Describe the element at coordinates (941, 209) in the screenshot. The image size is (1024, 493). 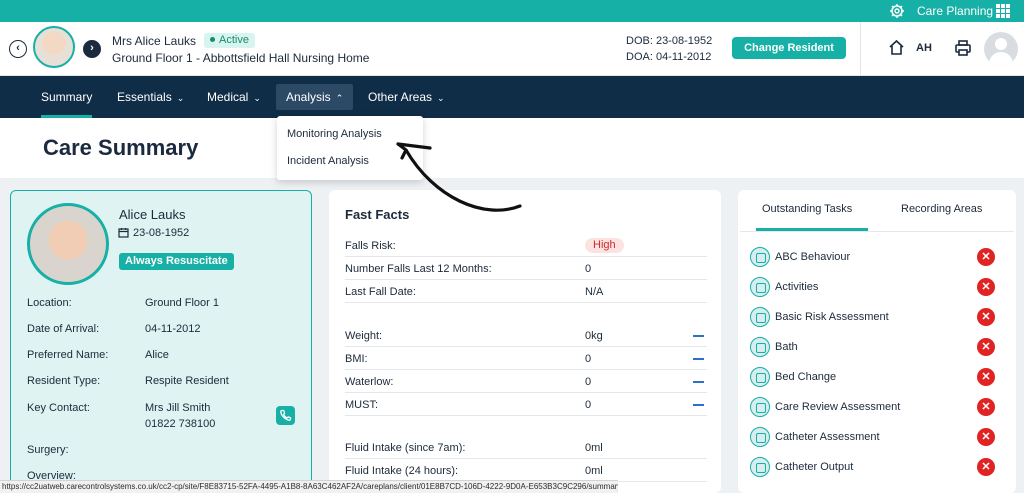
I see `tab-recording-areas: Recording Areas` at that location.